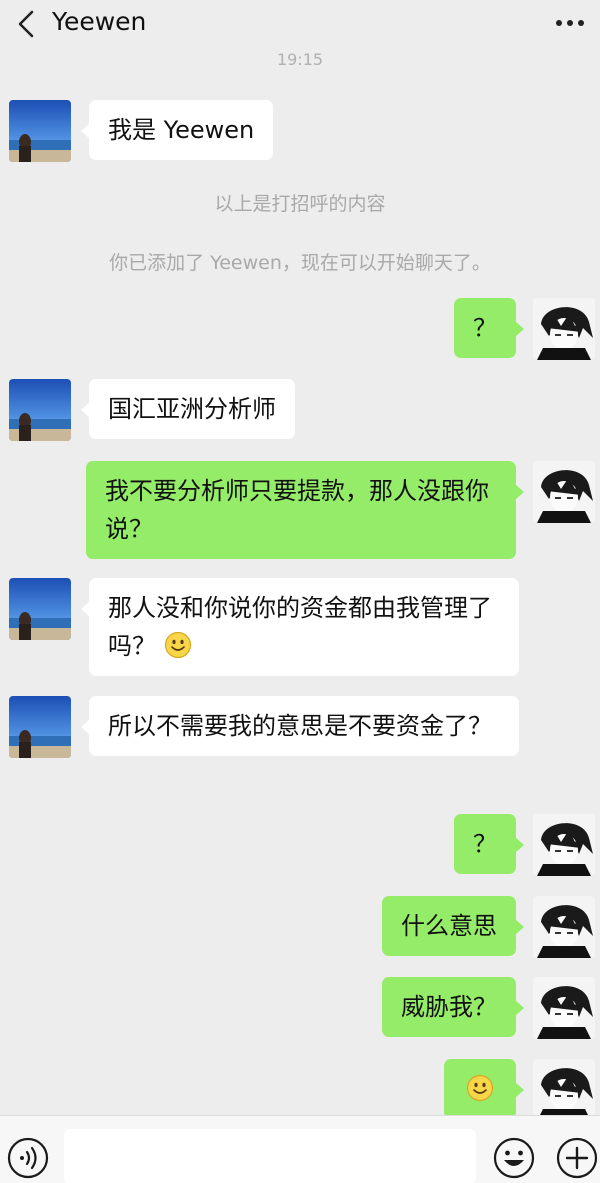 The width and height of the screenshot is (600, 1183). Describe the element at coordinates (177, 130) in the screenshot. I see `received-message-bubble: 我是 Yeewen` at that location.